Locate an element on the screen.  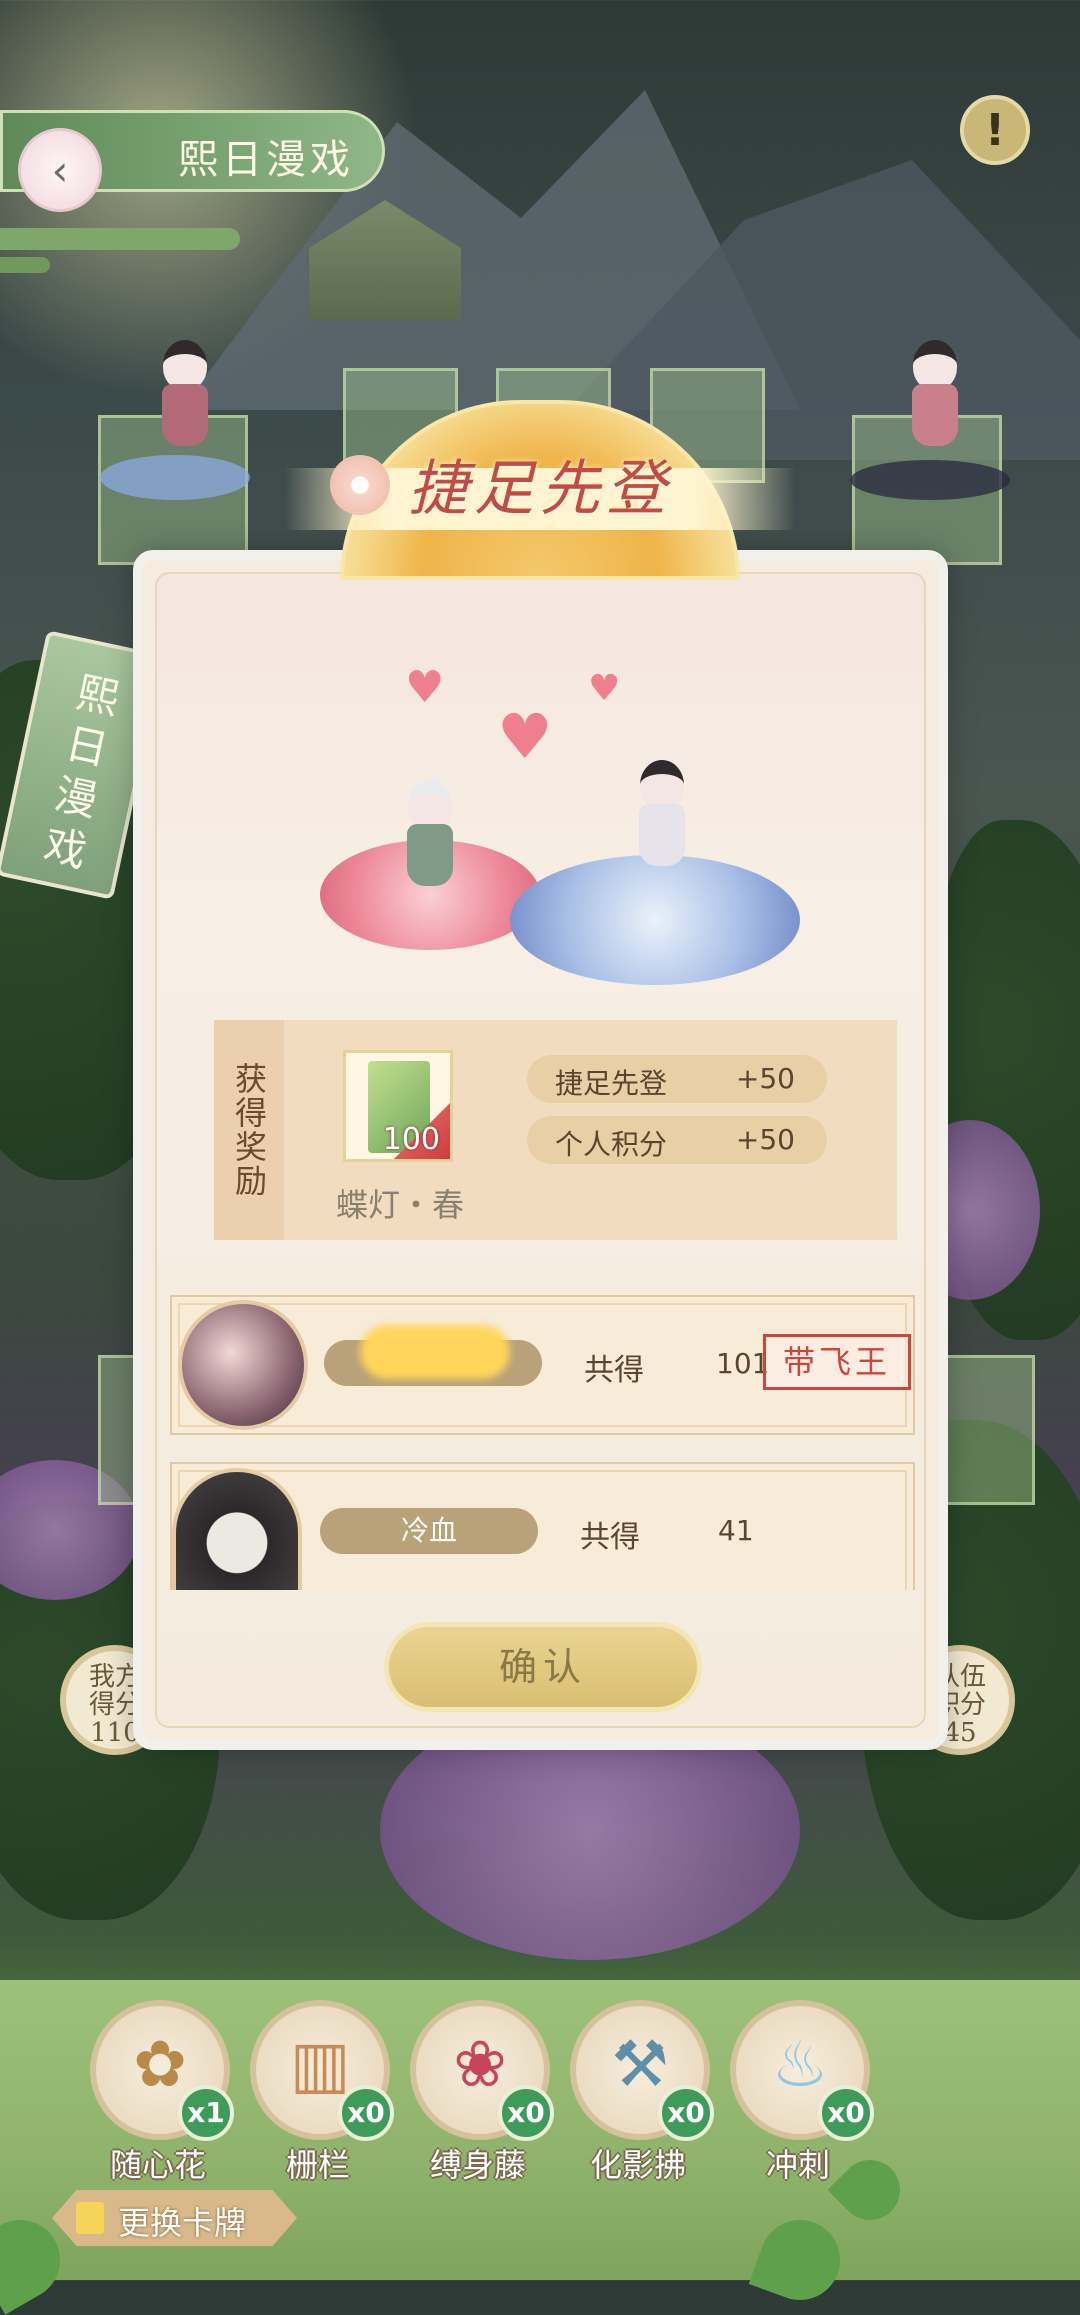
reward-item-name: 蝶灯・春 is located at coordinates (399, 1205).